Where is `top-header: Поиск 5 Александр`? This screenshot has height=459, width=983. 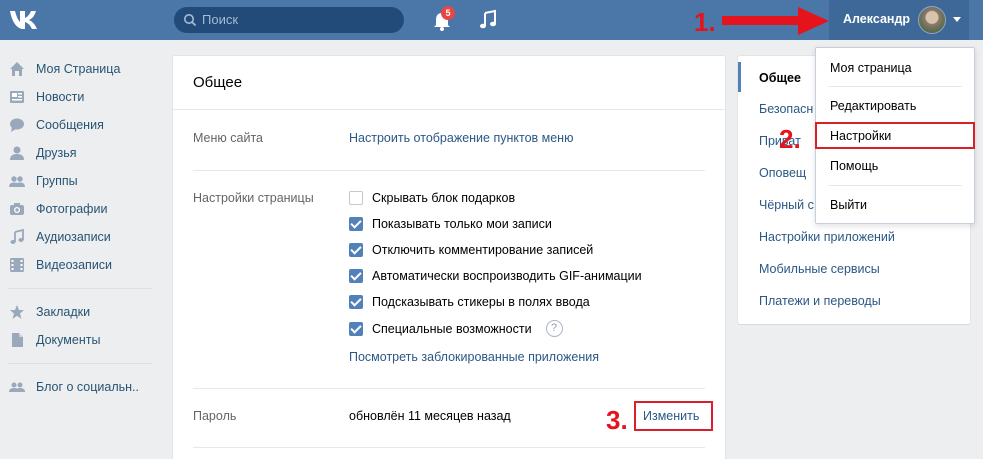 top-header: Поиск 5 Александр is located at coordinates (491, 20).